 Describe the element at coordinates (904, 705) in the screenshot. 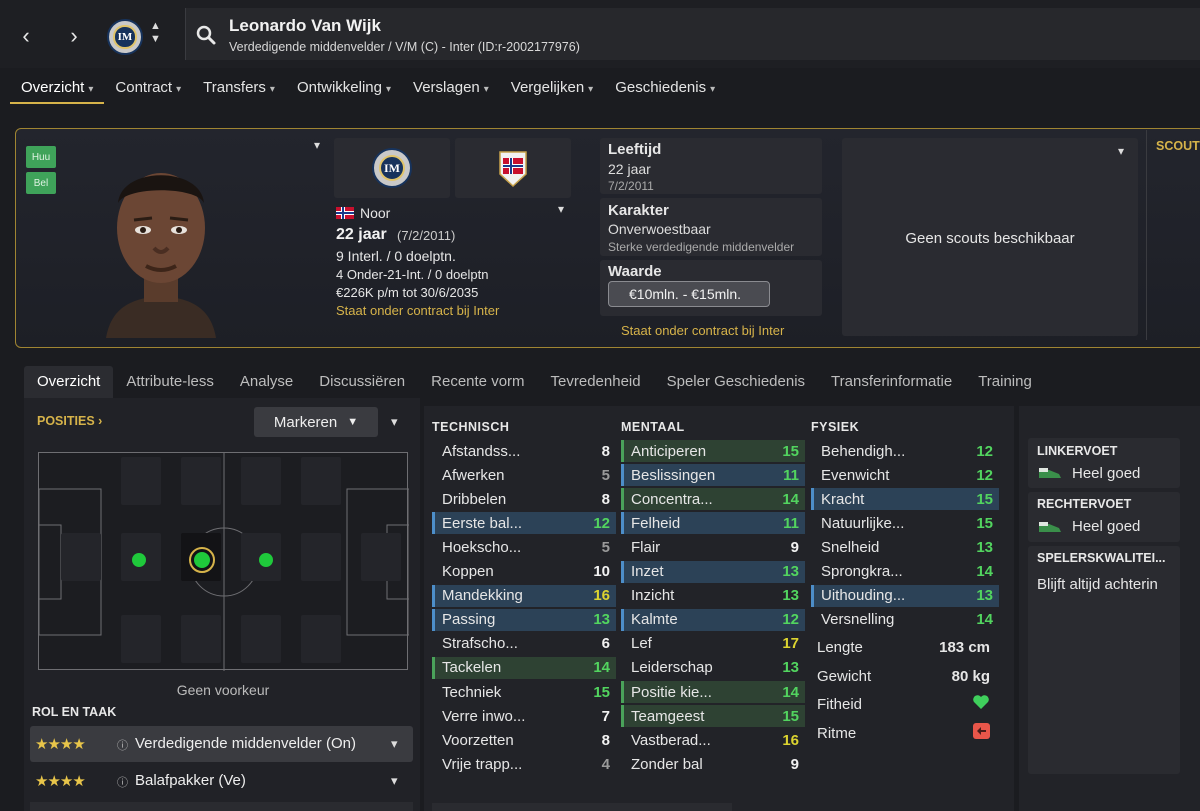

I see `physical-extra: Lengte 183 cm Gewicht 80 kg Fitheid Ritme` at that location.